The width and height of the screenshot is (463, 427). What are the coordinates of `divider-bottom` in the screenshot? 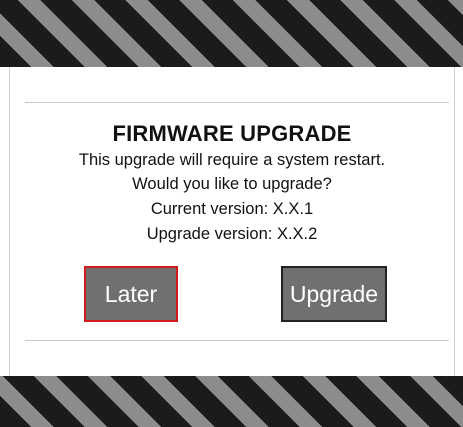 It's located at (237, 340).